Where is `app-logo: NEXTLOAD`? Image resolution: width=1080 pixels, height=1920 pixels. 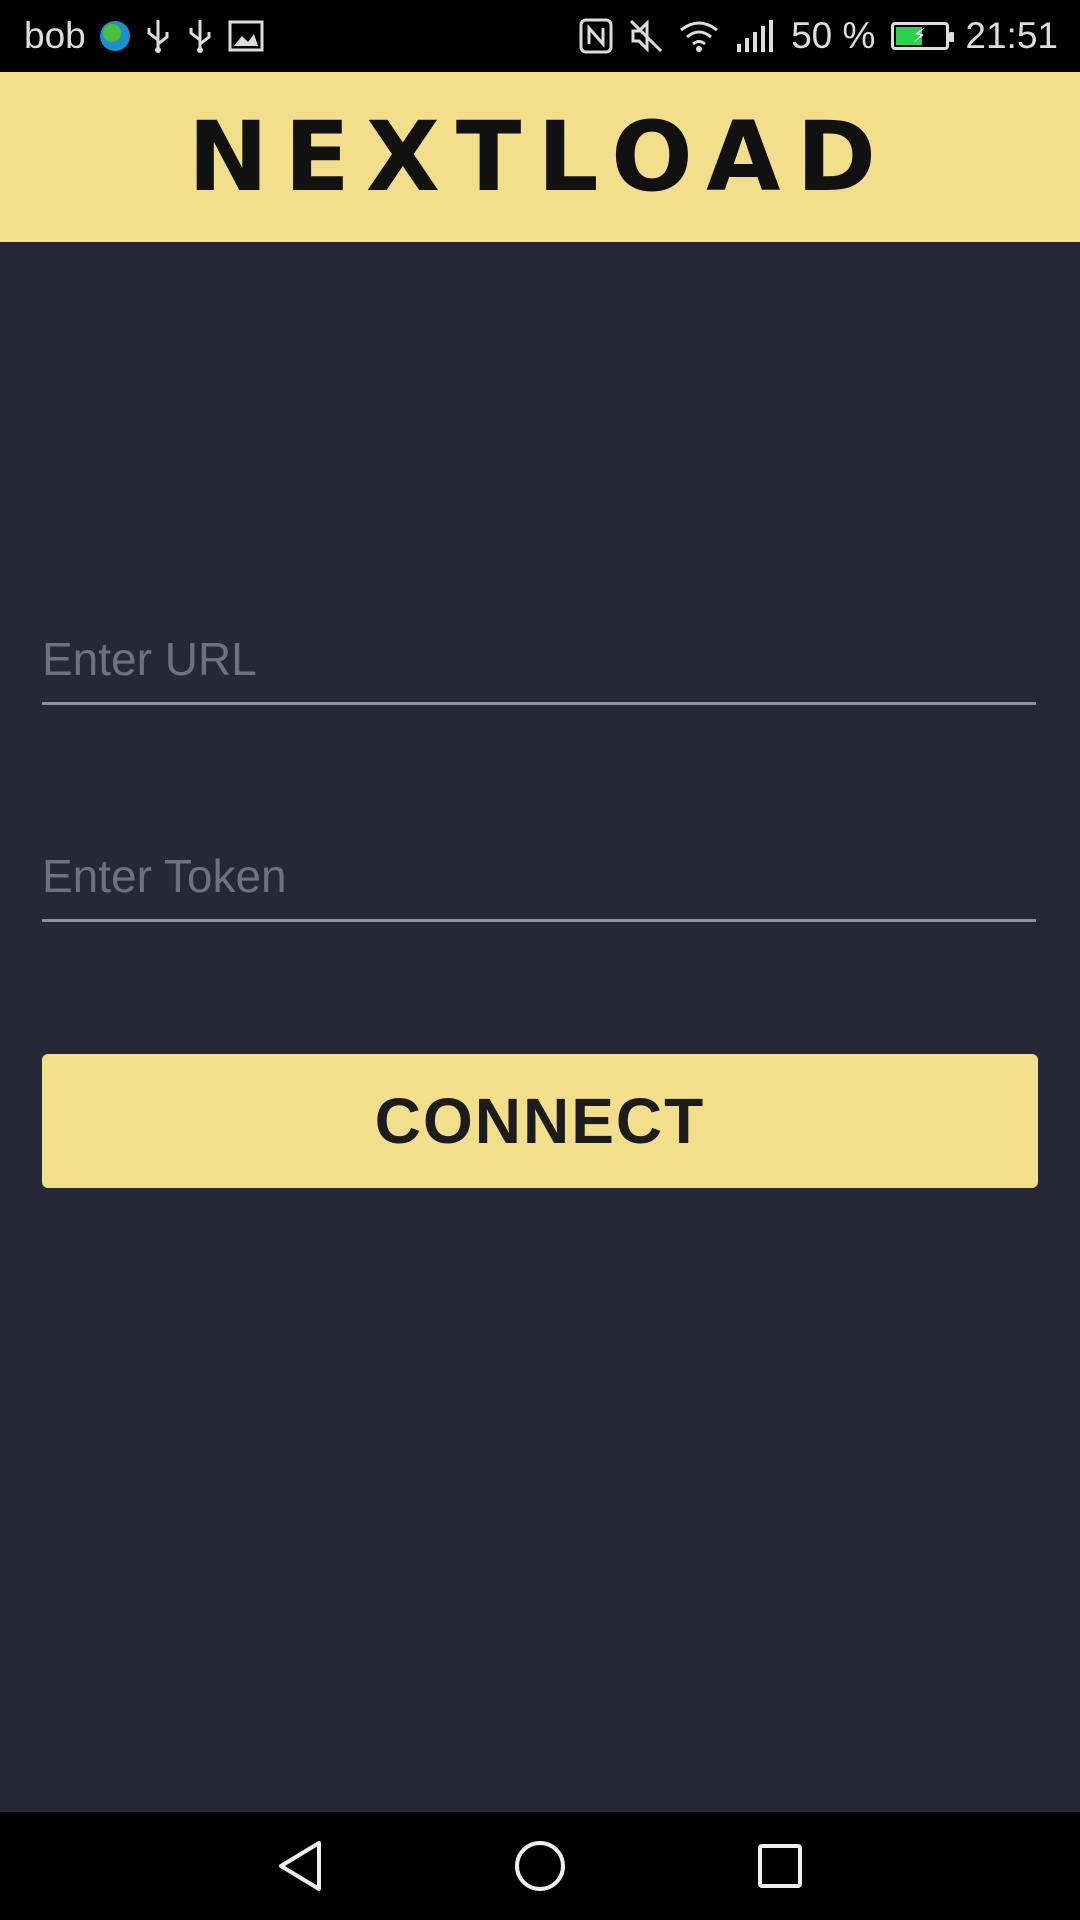 app-logo: NEXTLOAD is located at coordinates (540, 157).